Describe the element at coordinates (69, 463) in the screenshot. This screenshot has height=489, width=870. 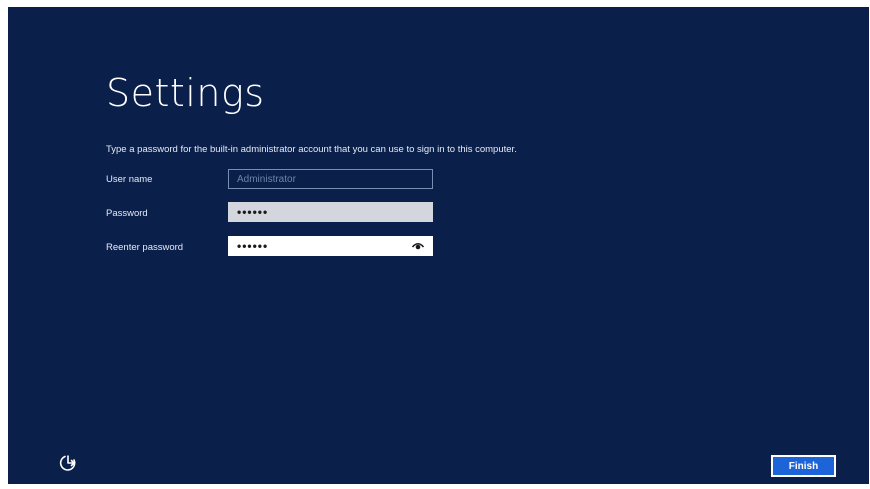
I see `ease-of-access-icon` at that location.